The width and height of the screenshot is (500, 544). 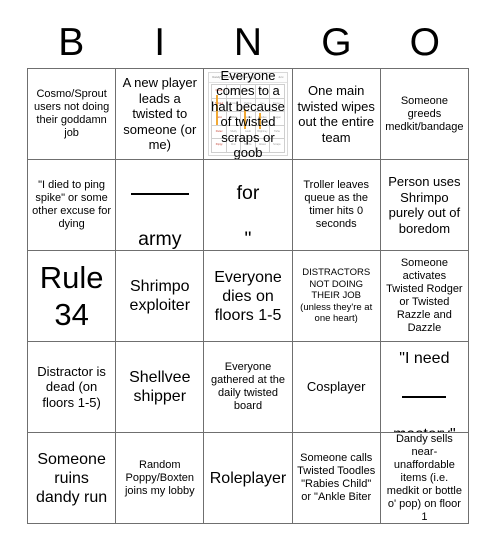 I want to click on bingo-cell-b5-text: Someone ruins dandy run, so click(x=72, y=478).